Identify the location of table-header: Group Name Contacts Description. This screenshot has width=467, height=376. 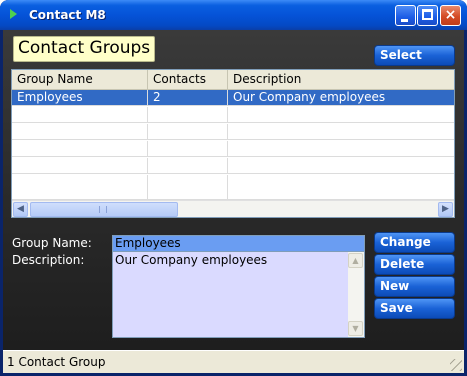
(233, 80).